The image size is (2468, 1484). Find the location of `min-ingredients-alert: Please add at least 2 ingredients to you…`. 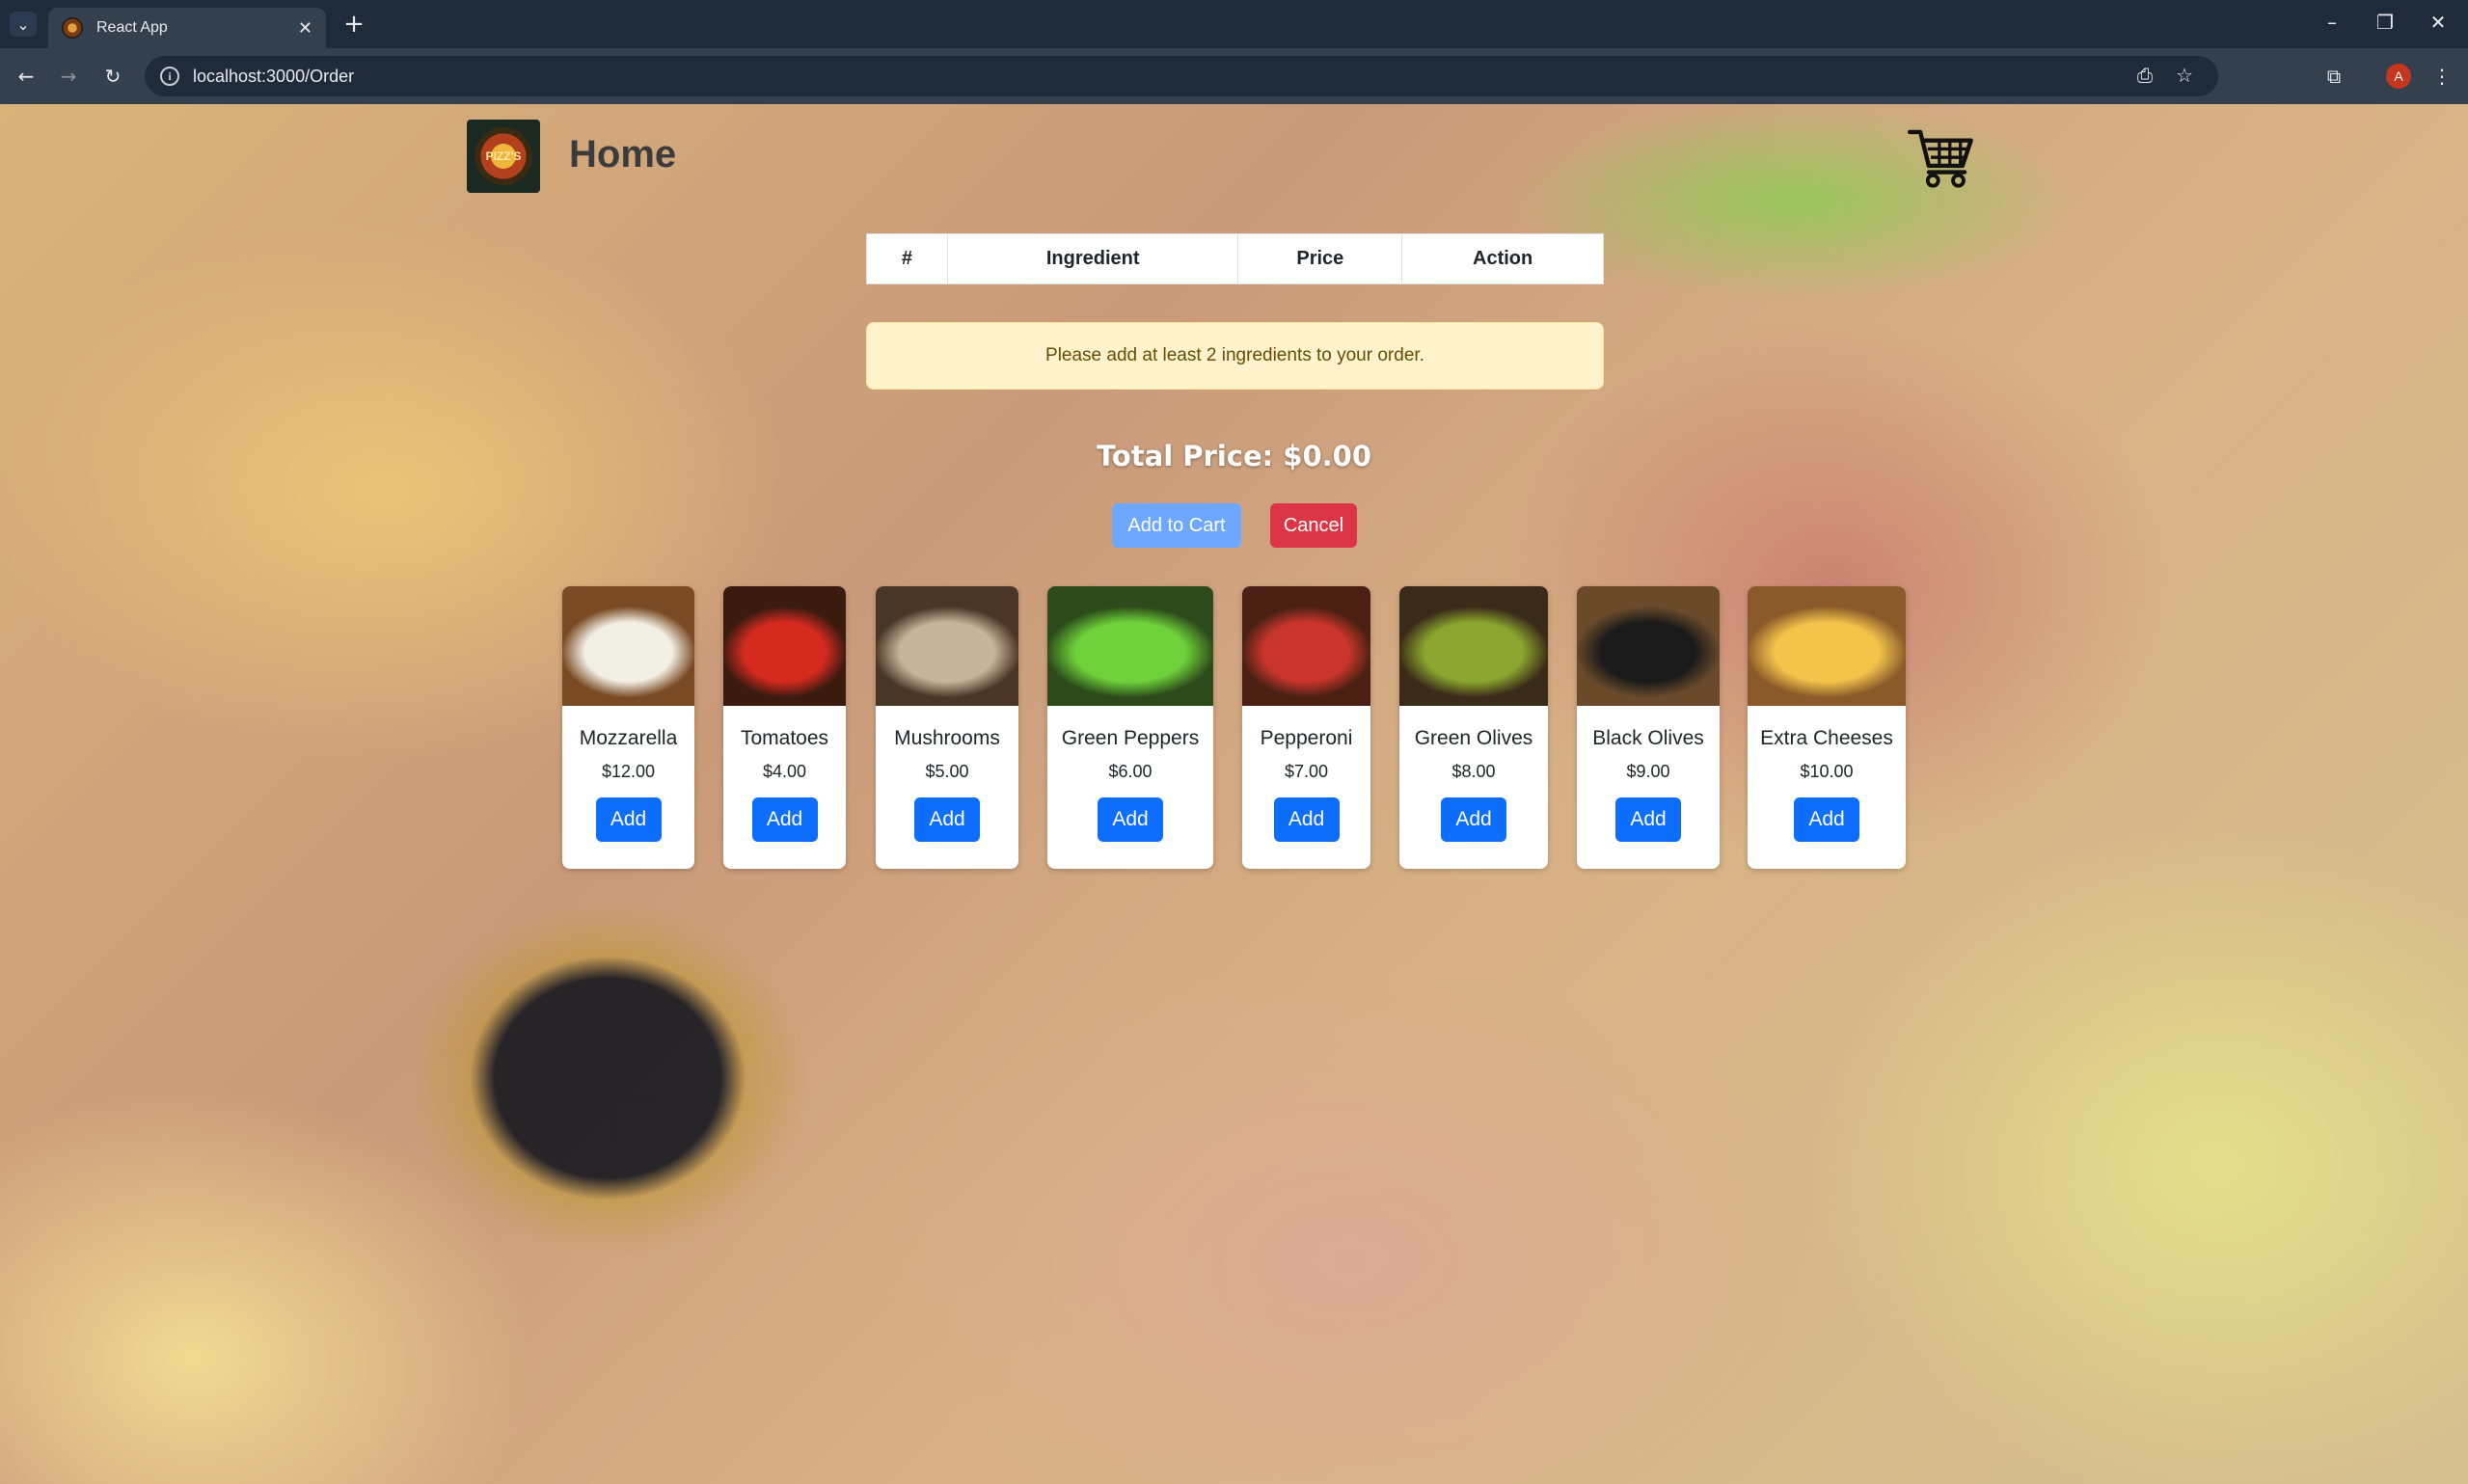

min-ingredients-alert: Please add at least 2 ingredients to you… is located at coordinates (1235, 356).